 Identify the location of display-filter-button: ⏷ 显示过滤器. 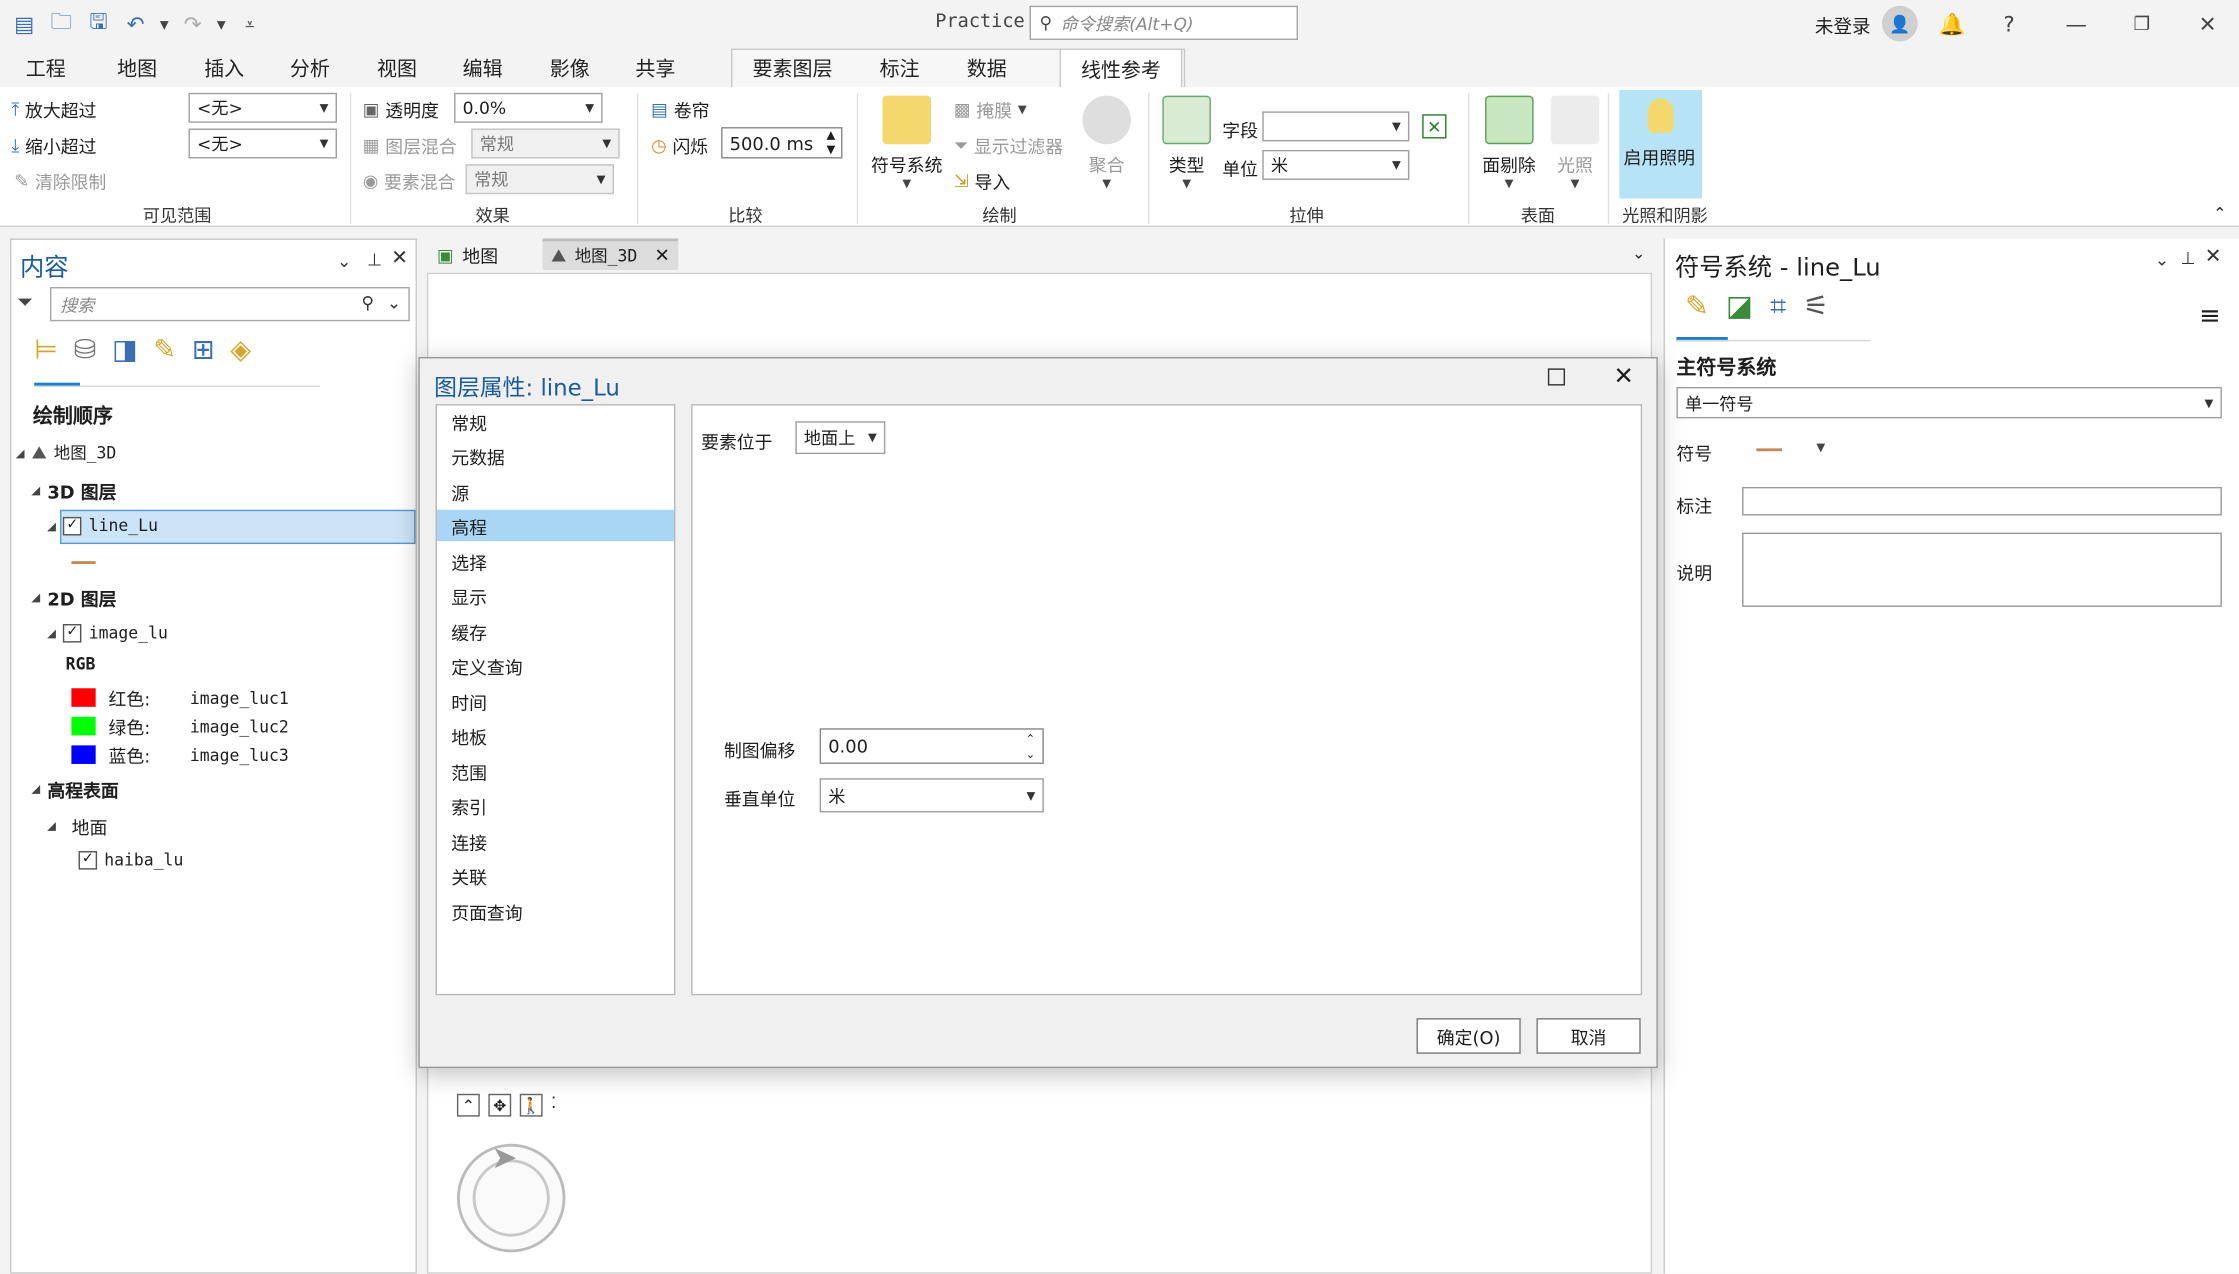
(1008, 144).